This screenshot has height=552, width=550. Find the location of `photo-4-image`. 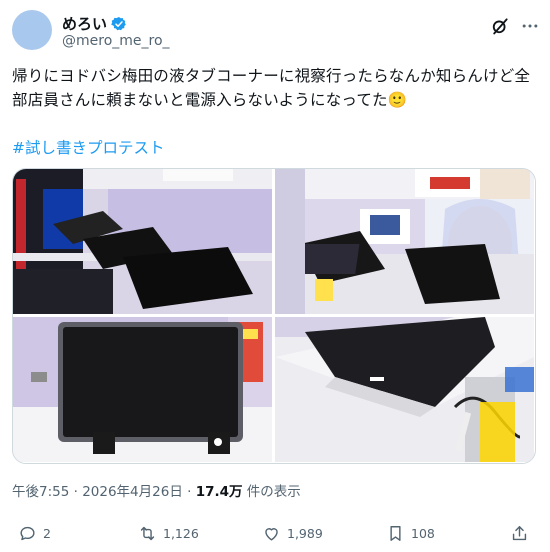

photo-4-image is located at coordinates (404, 389).